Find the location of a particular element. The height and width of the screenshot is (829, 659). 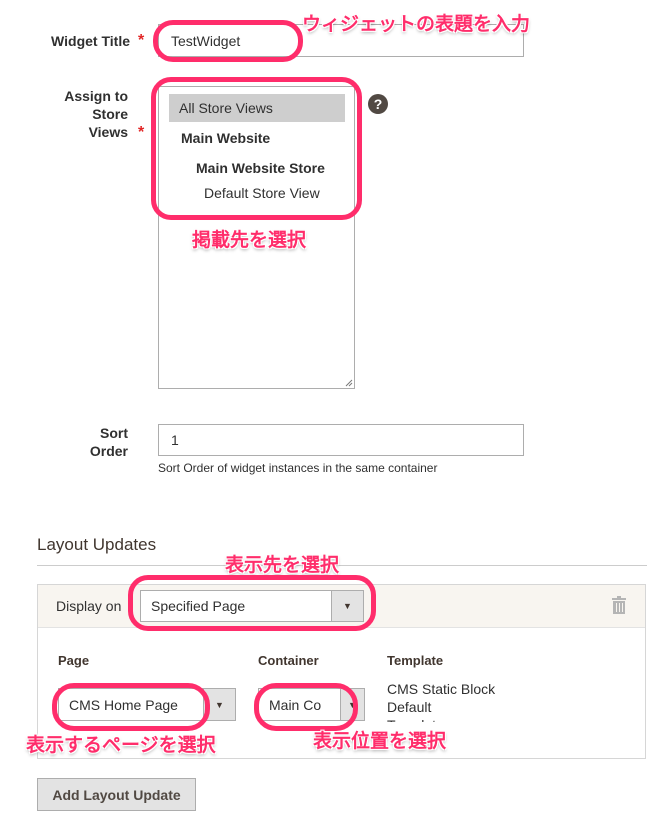

store-view-option: Main Website is located at coordinates (225, 138).